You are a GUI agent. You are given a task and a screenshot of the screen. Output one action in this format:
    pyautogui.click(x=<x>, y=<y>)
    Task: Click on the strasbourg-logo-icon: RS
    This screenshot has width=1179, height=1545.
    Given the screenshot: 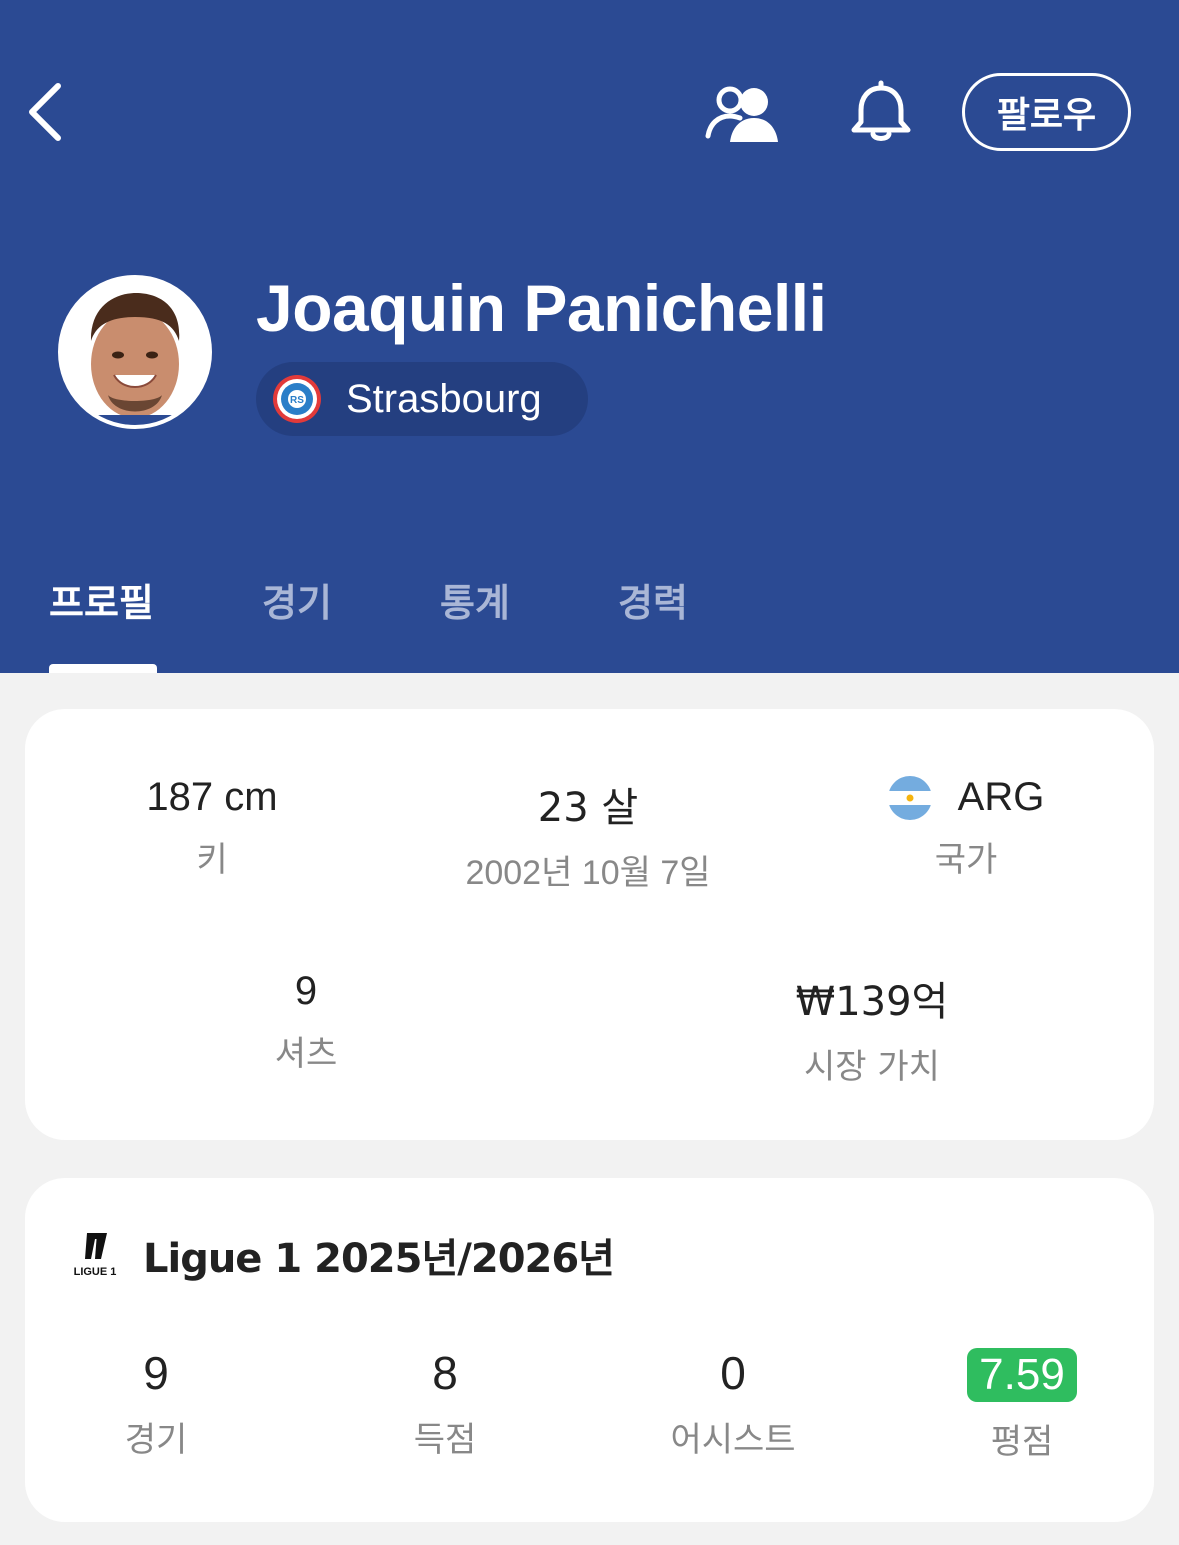 What is the action you would take?
    pyautogui.click(x=297, y=399)
    